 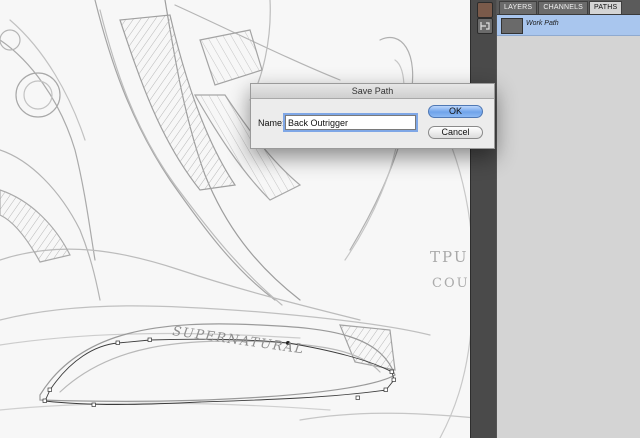 I want to click on dialog-title: Save Path, so click(x=372, y=91).